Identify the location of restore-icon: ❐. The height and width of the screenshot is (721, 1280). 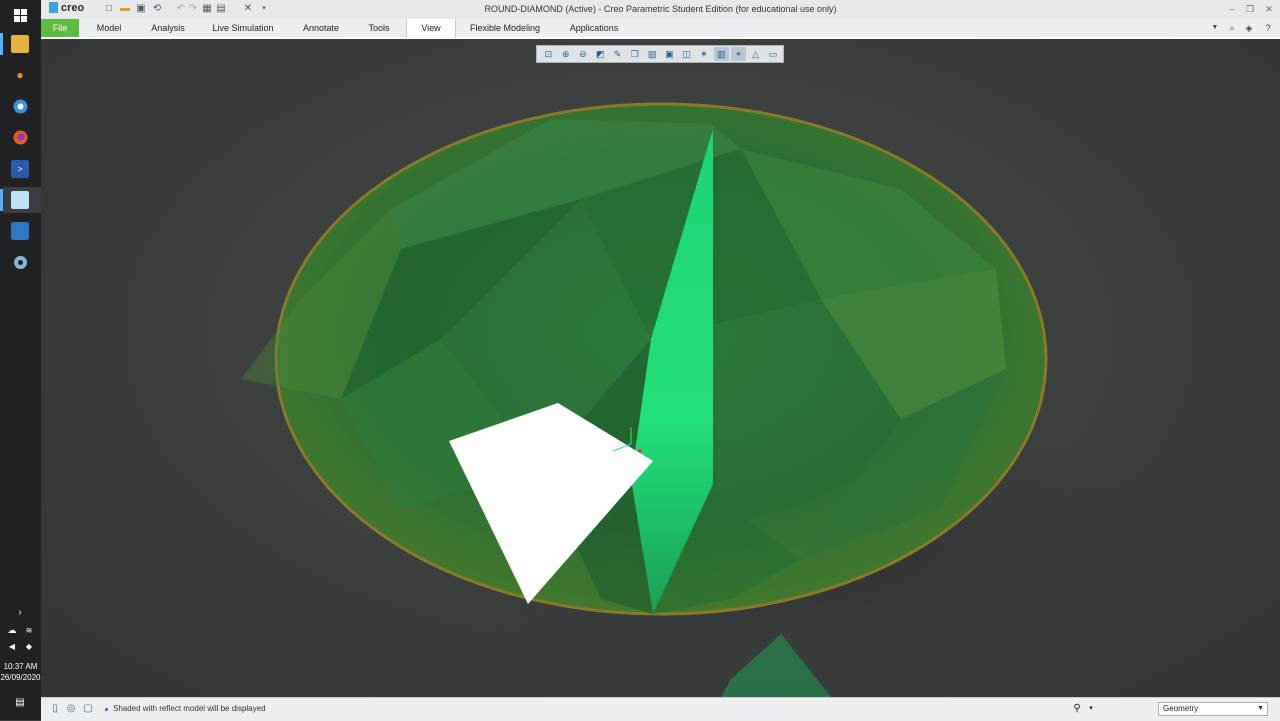
(1250, 9).